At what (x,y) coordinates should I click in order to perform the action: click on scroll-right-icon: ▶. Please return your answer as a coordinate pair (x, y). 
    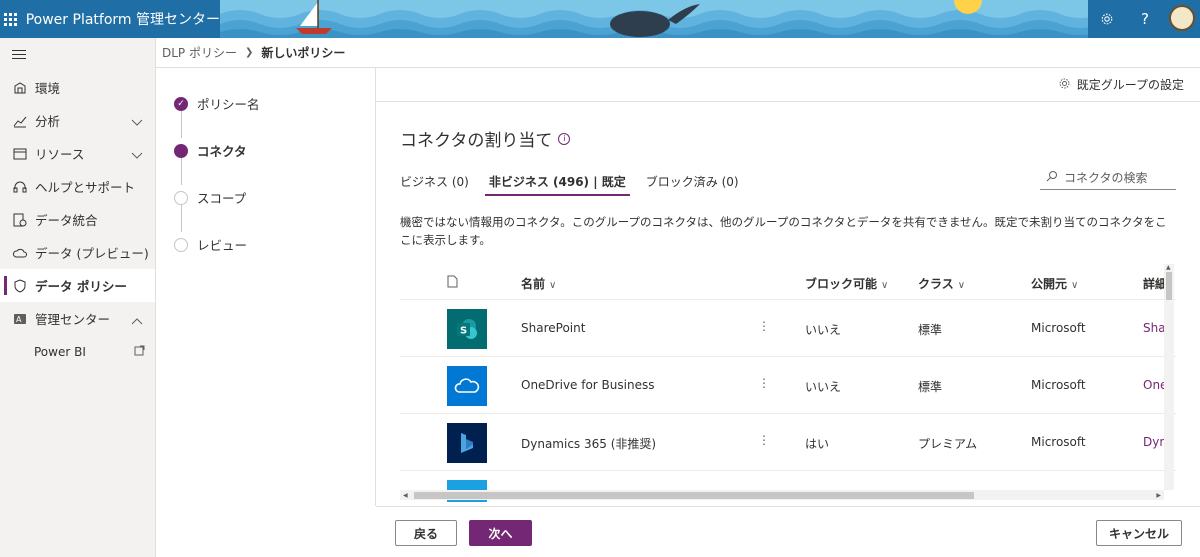
    Looking at the image, I should click on (1158, 495).